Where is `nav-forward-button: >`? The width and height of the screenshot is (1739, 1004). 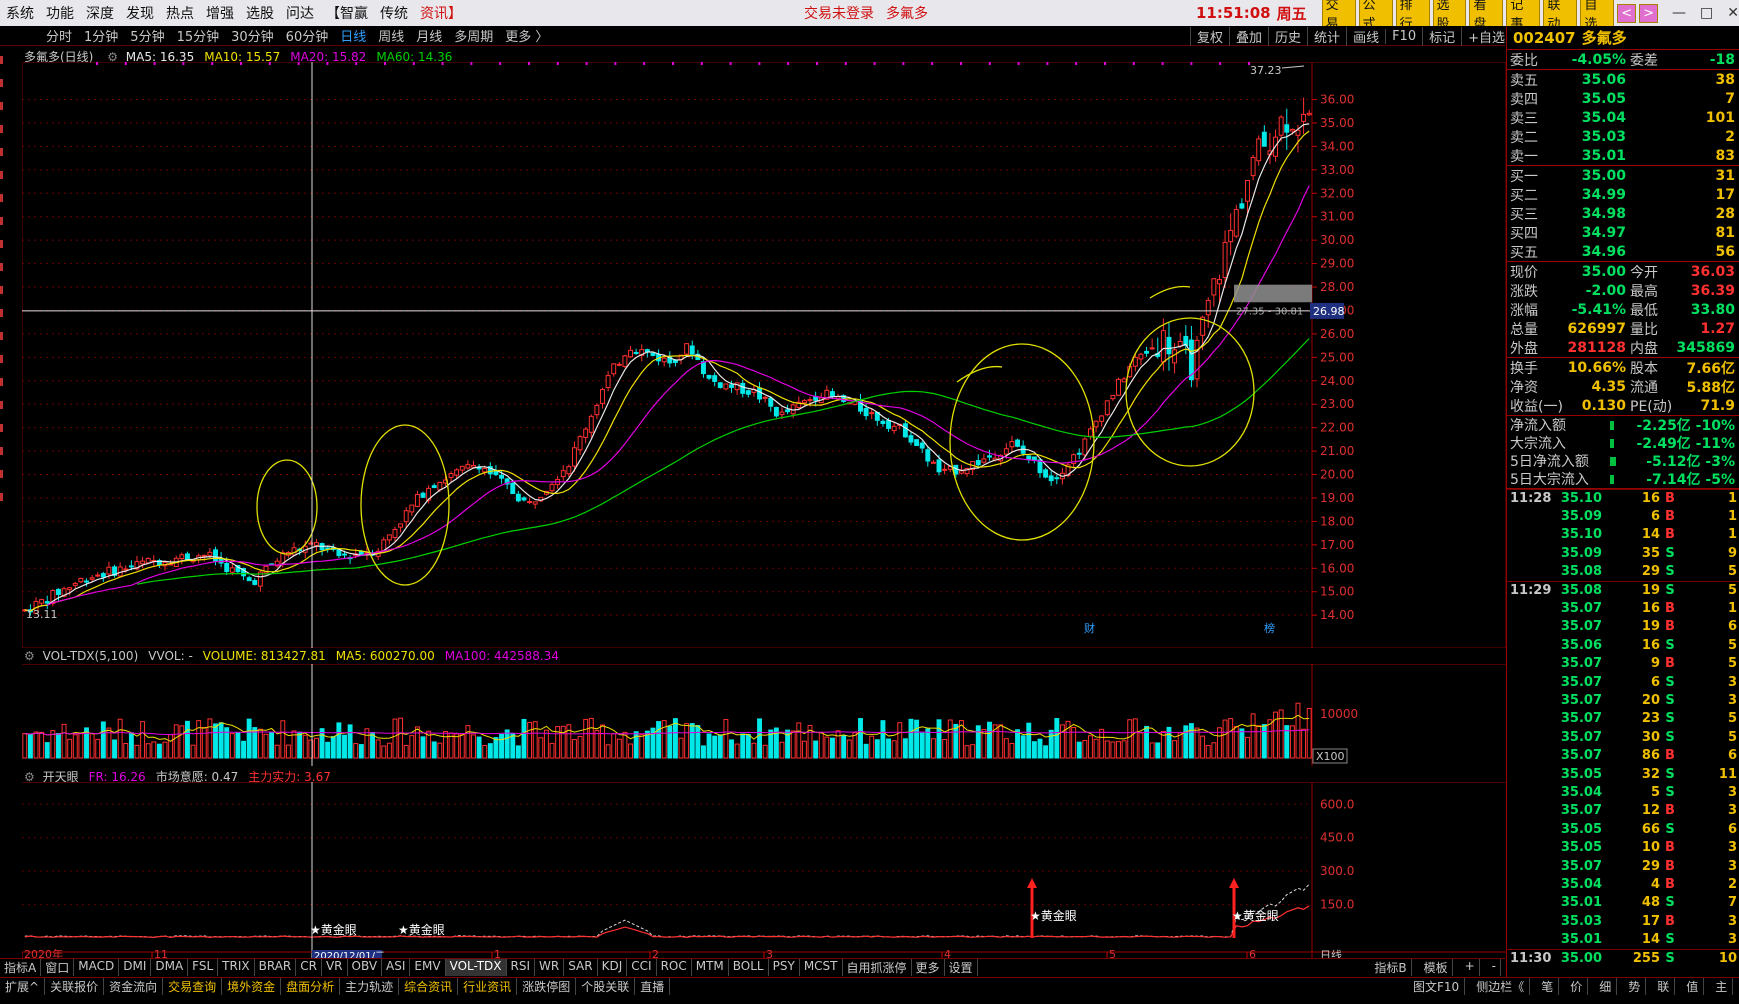 nav-forward-button: > is located at coordinates (1649, 13).